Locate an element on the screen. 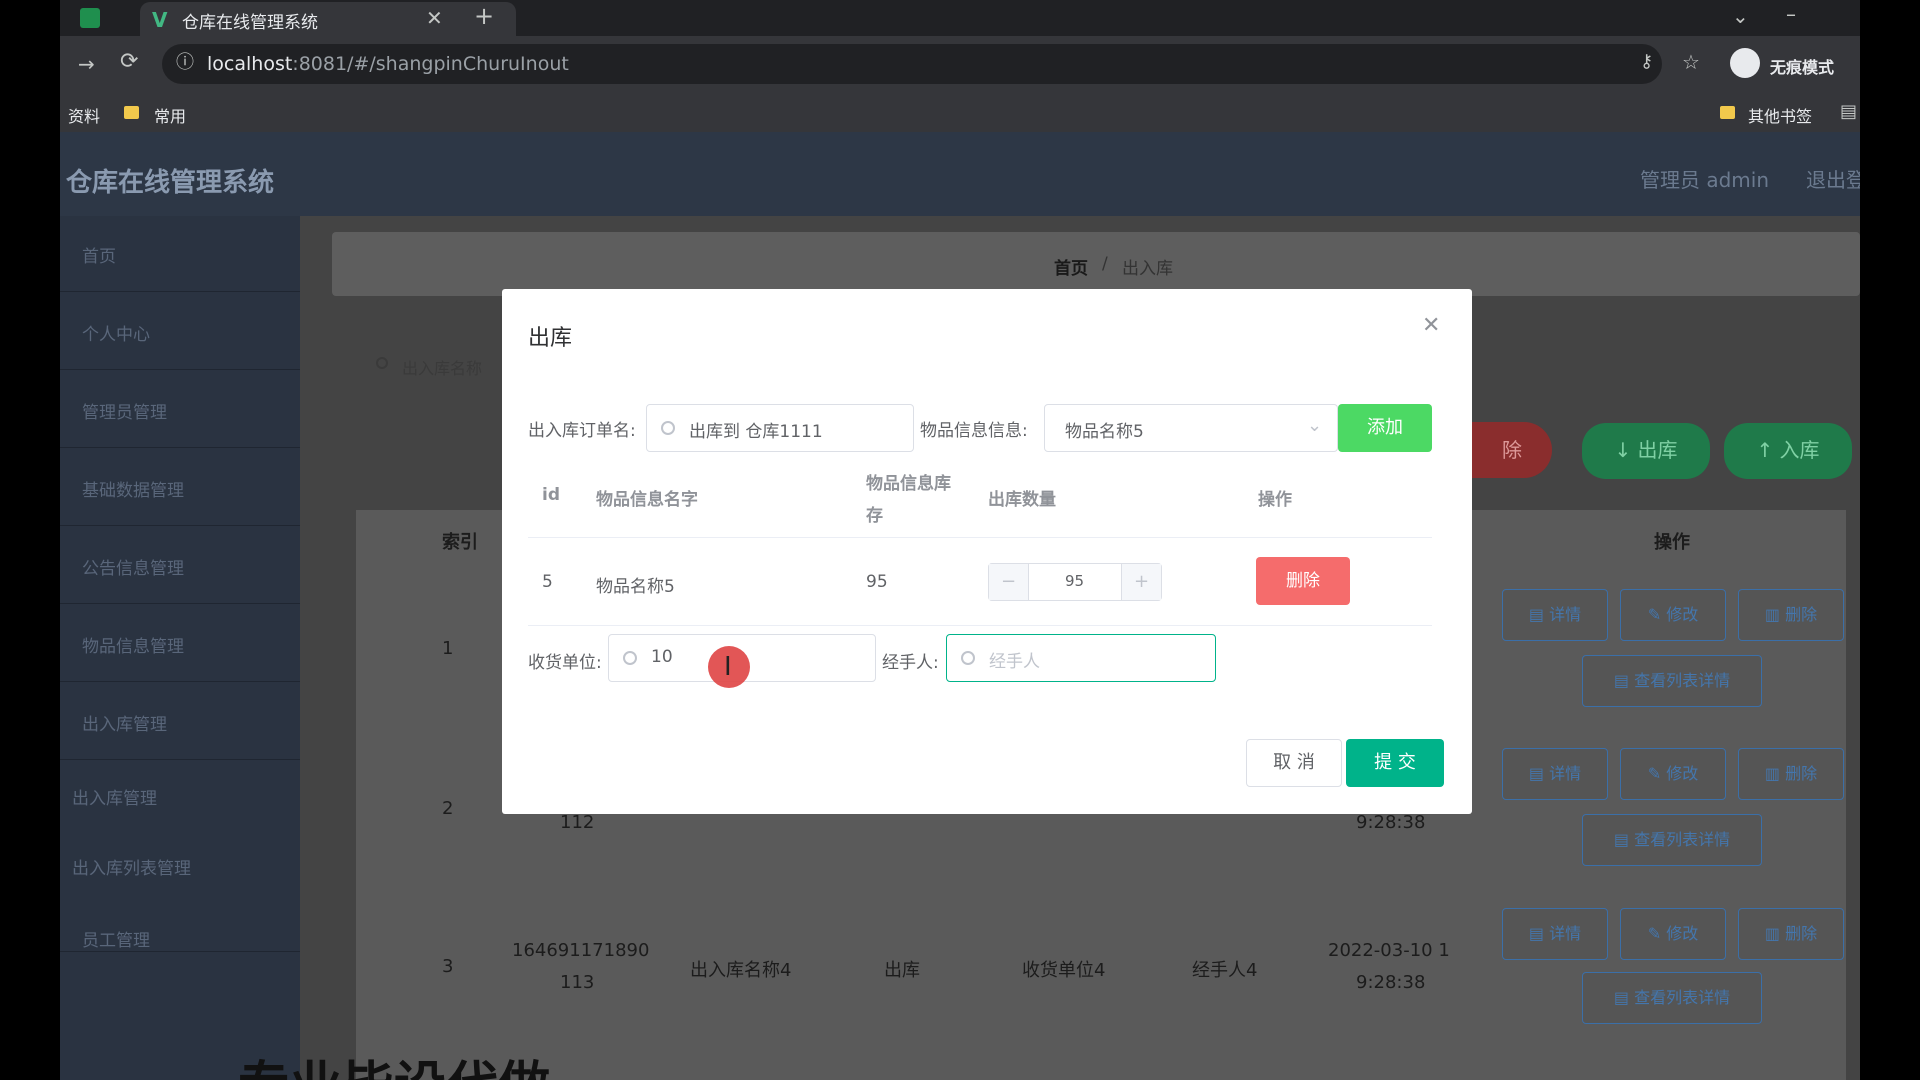  breadcrumb-home: 首页 is located at coordinates (1071, 266).